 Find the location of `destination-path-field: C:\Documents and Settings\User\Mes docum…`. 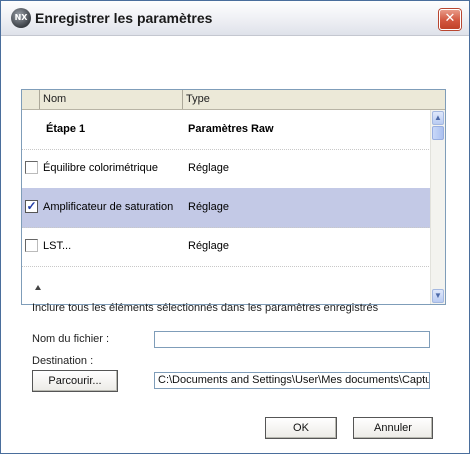

destination-path-field: C:\Documents and Settings\User\Mes docum… is located at coordinates (292, 380).